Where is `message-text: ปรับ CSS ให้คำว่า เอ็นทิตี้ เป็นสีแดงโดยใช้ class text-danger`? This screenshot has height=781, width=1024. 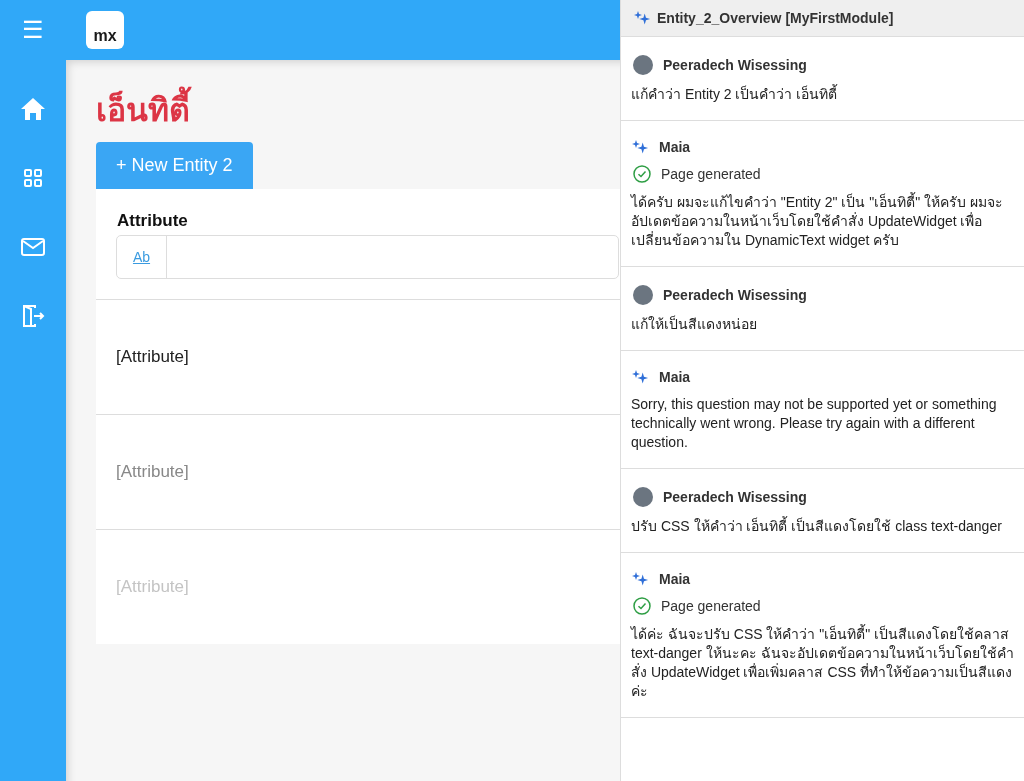 message-text: ปรับ CSS ให้คำว่า เอ็นทิตี้ เป็นสีแดงโดยใช้ class text-danger is located at coordinates (817, 526).